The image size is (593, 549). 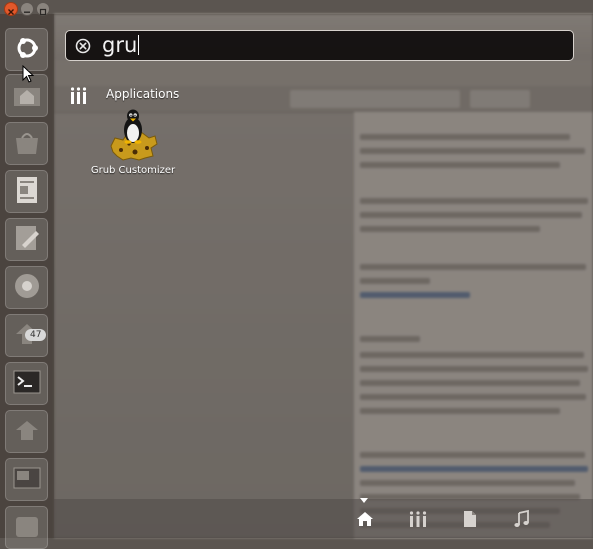 I want to click on launcher: 47, so click(x=27, y=281).